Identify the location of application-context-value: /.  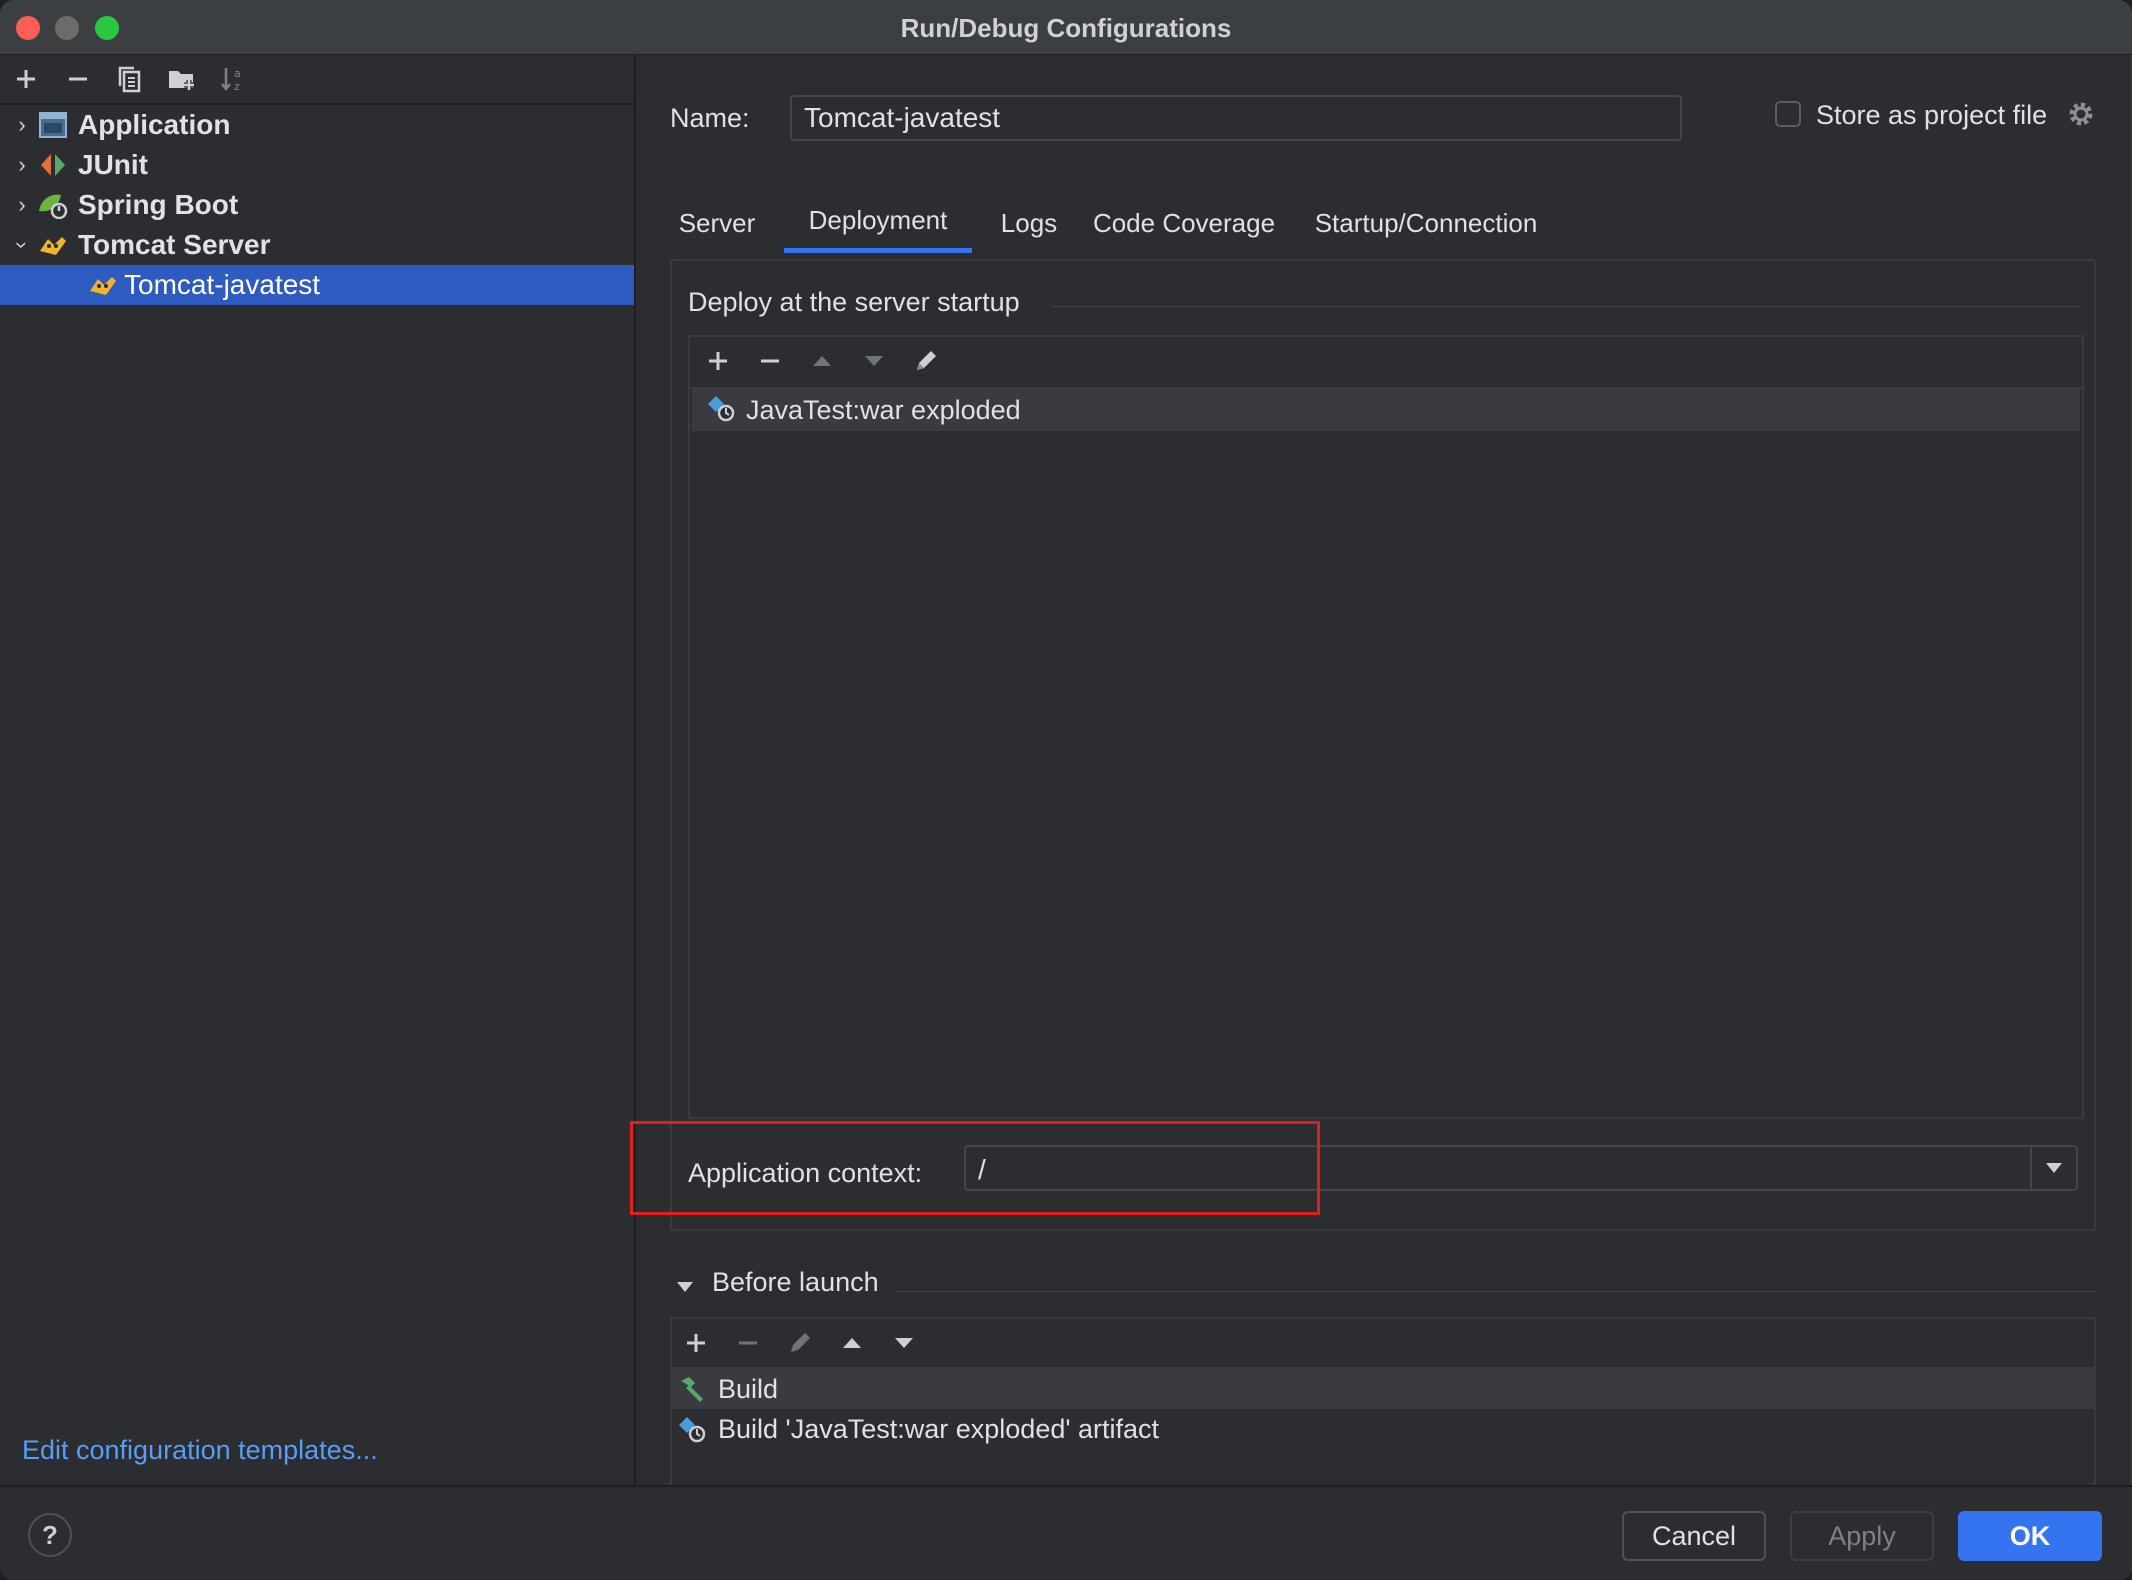
(982, 1170).